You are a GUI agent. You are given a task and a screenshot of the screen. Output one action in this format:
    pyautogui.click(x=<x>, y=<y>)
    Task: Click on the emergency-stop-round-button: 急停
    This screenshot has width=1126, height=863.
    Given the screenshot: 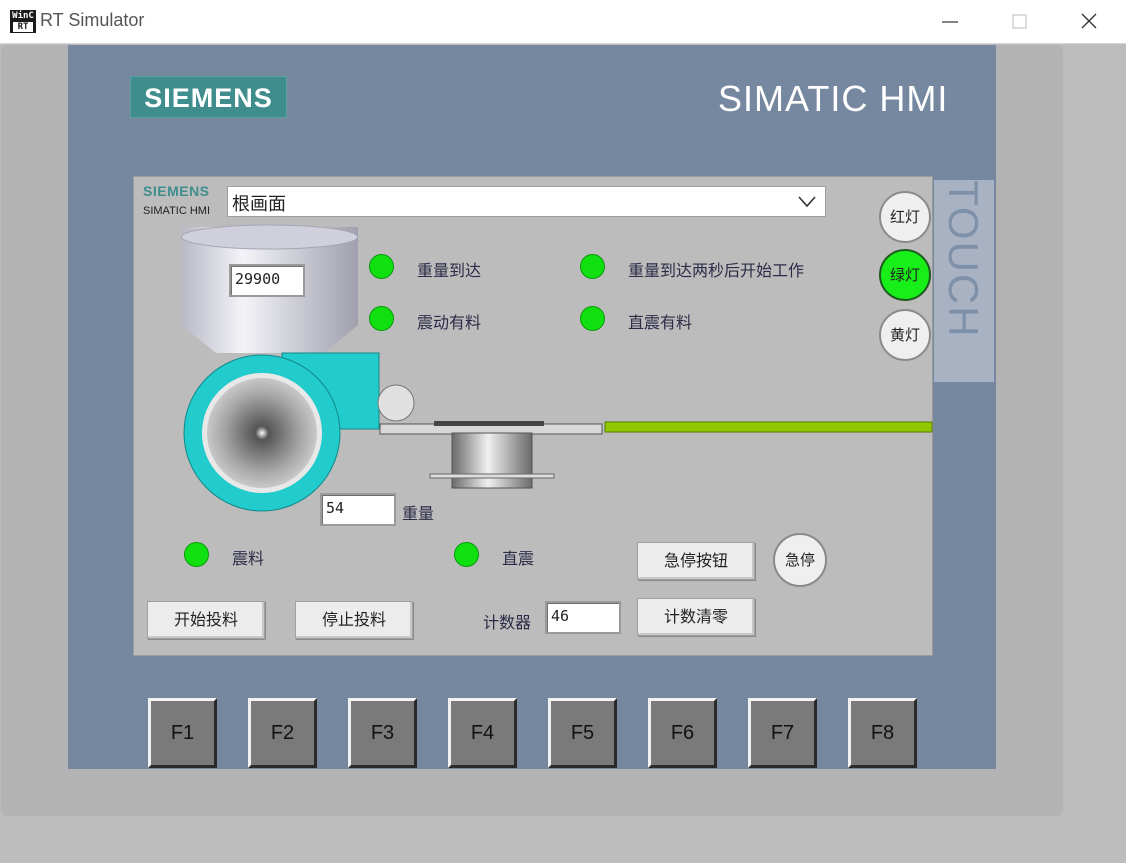 What is the action you would take?
    pyautogui.click(x=800, y=560)
    